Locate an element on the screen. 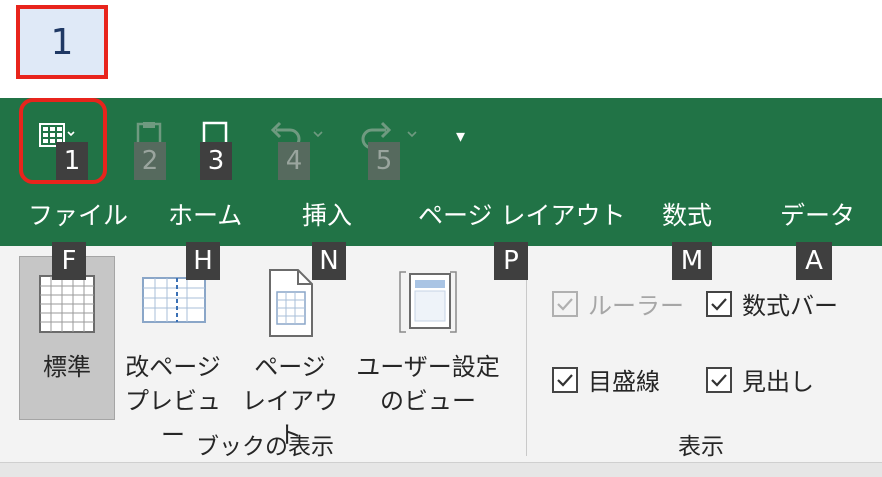 The width and height of the screenshot is (882, 477). page-layout-view-button: ページ レイアウト is located at coordinates (290, 355).